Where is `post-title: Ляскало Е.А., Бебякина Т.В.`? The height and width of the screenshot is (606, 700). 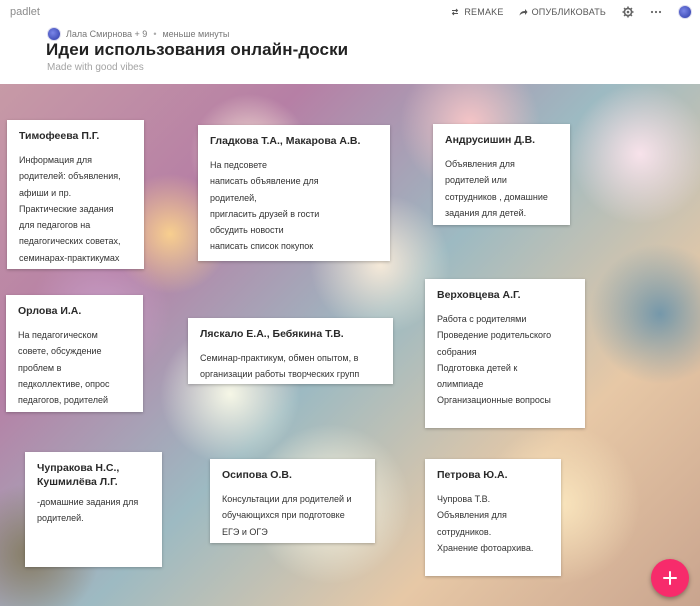
post-title: Ляскало Е.А., Бебякина Т.В. is located at coordinates (272, 334).